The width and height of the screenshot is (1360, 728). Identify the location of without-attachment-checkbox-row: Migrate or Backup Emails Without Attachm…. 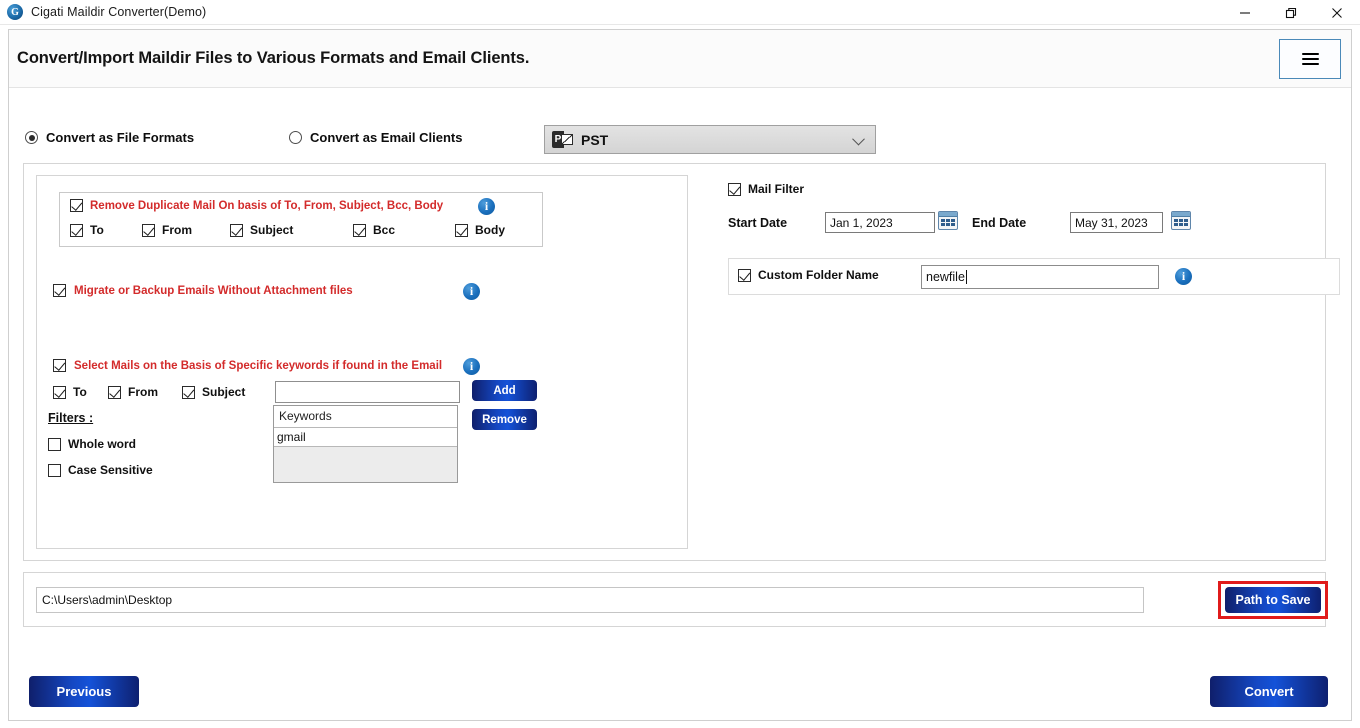
(203, 290).